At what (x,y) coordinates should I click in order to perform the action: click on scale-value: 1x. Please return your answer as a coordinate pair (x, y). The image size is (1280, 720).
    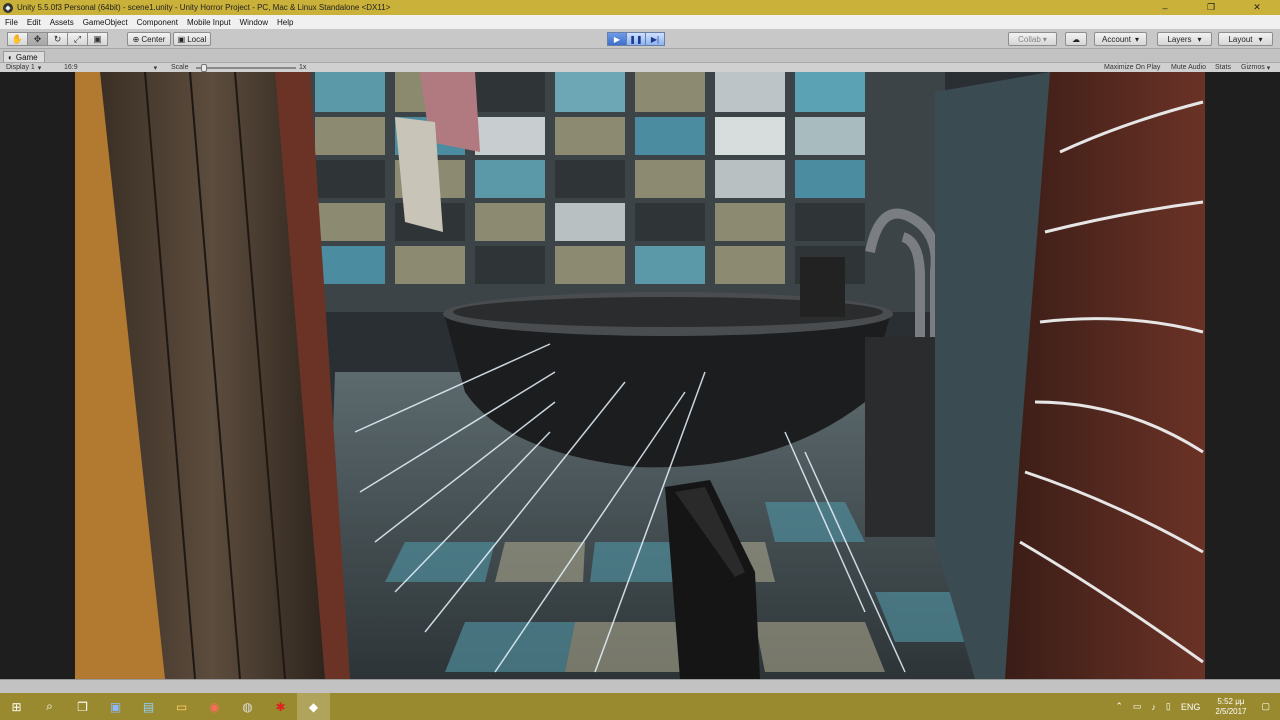
    Looking at the image, I should click on (303, 67).